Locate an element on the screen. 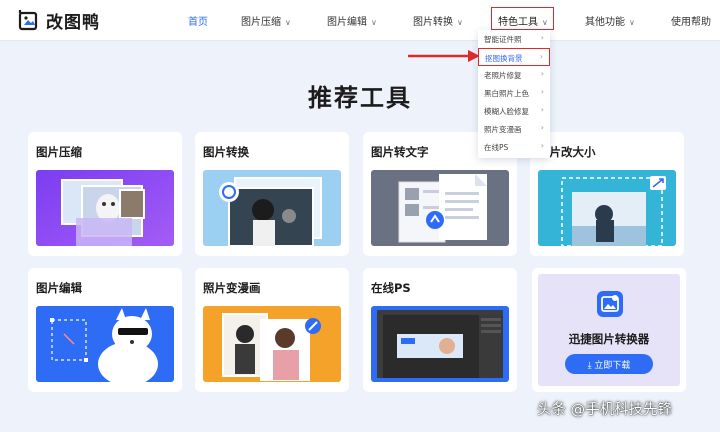 Image resolution: width=720 pixels, height=432 pixels. download-button-label: 立即下载 is located at coordinates (612, 366).